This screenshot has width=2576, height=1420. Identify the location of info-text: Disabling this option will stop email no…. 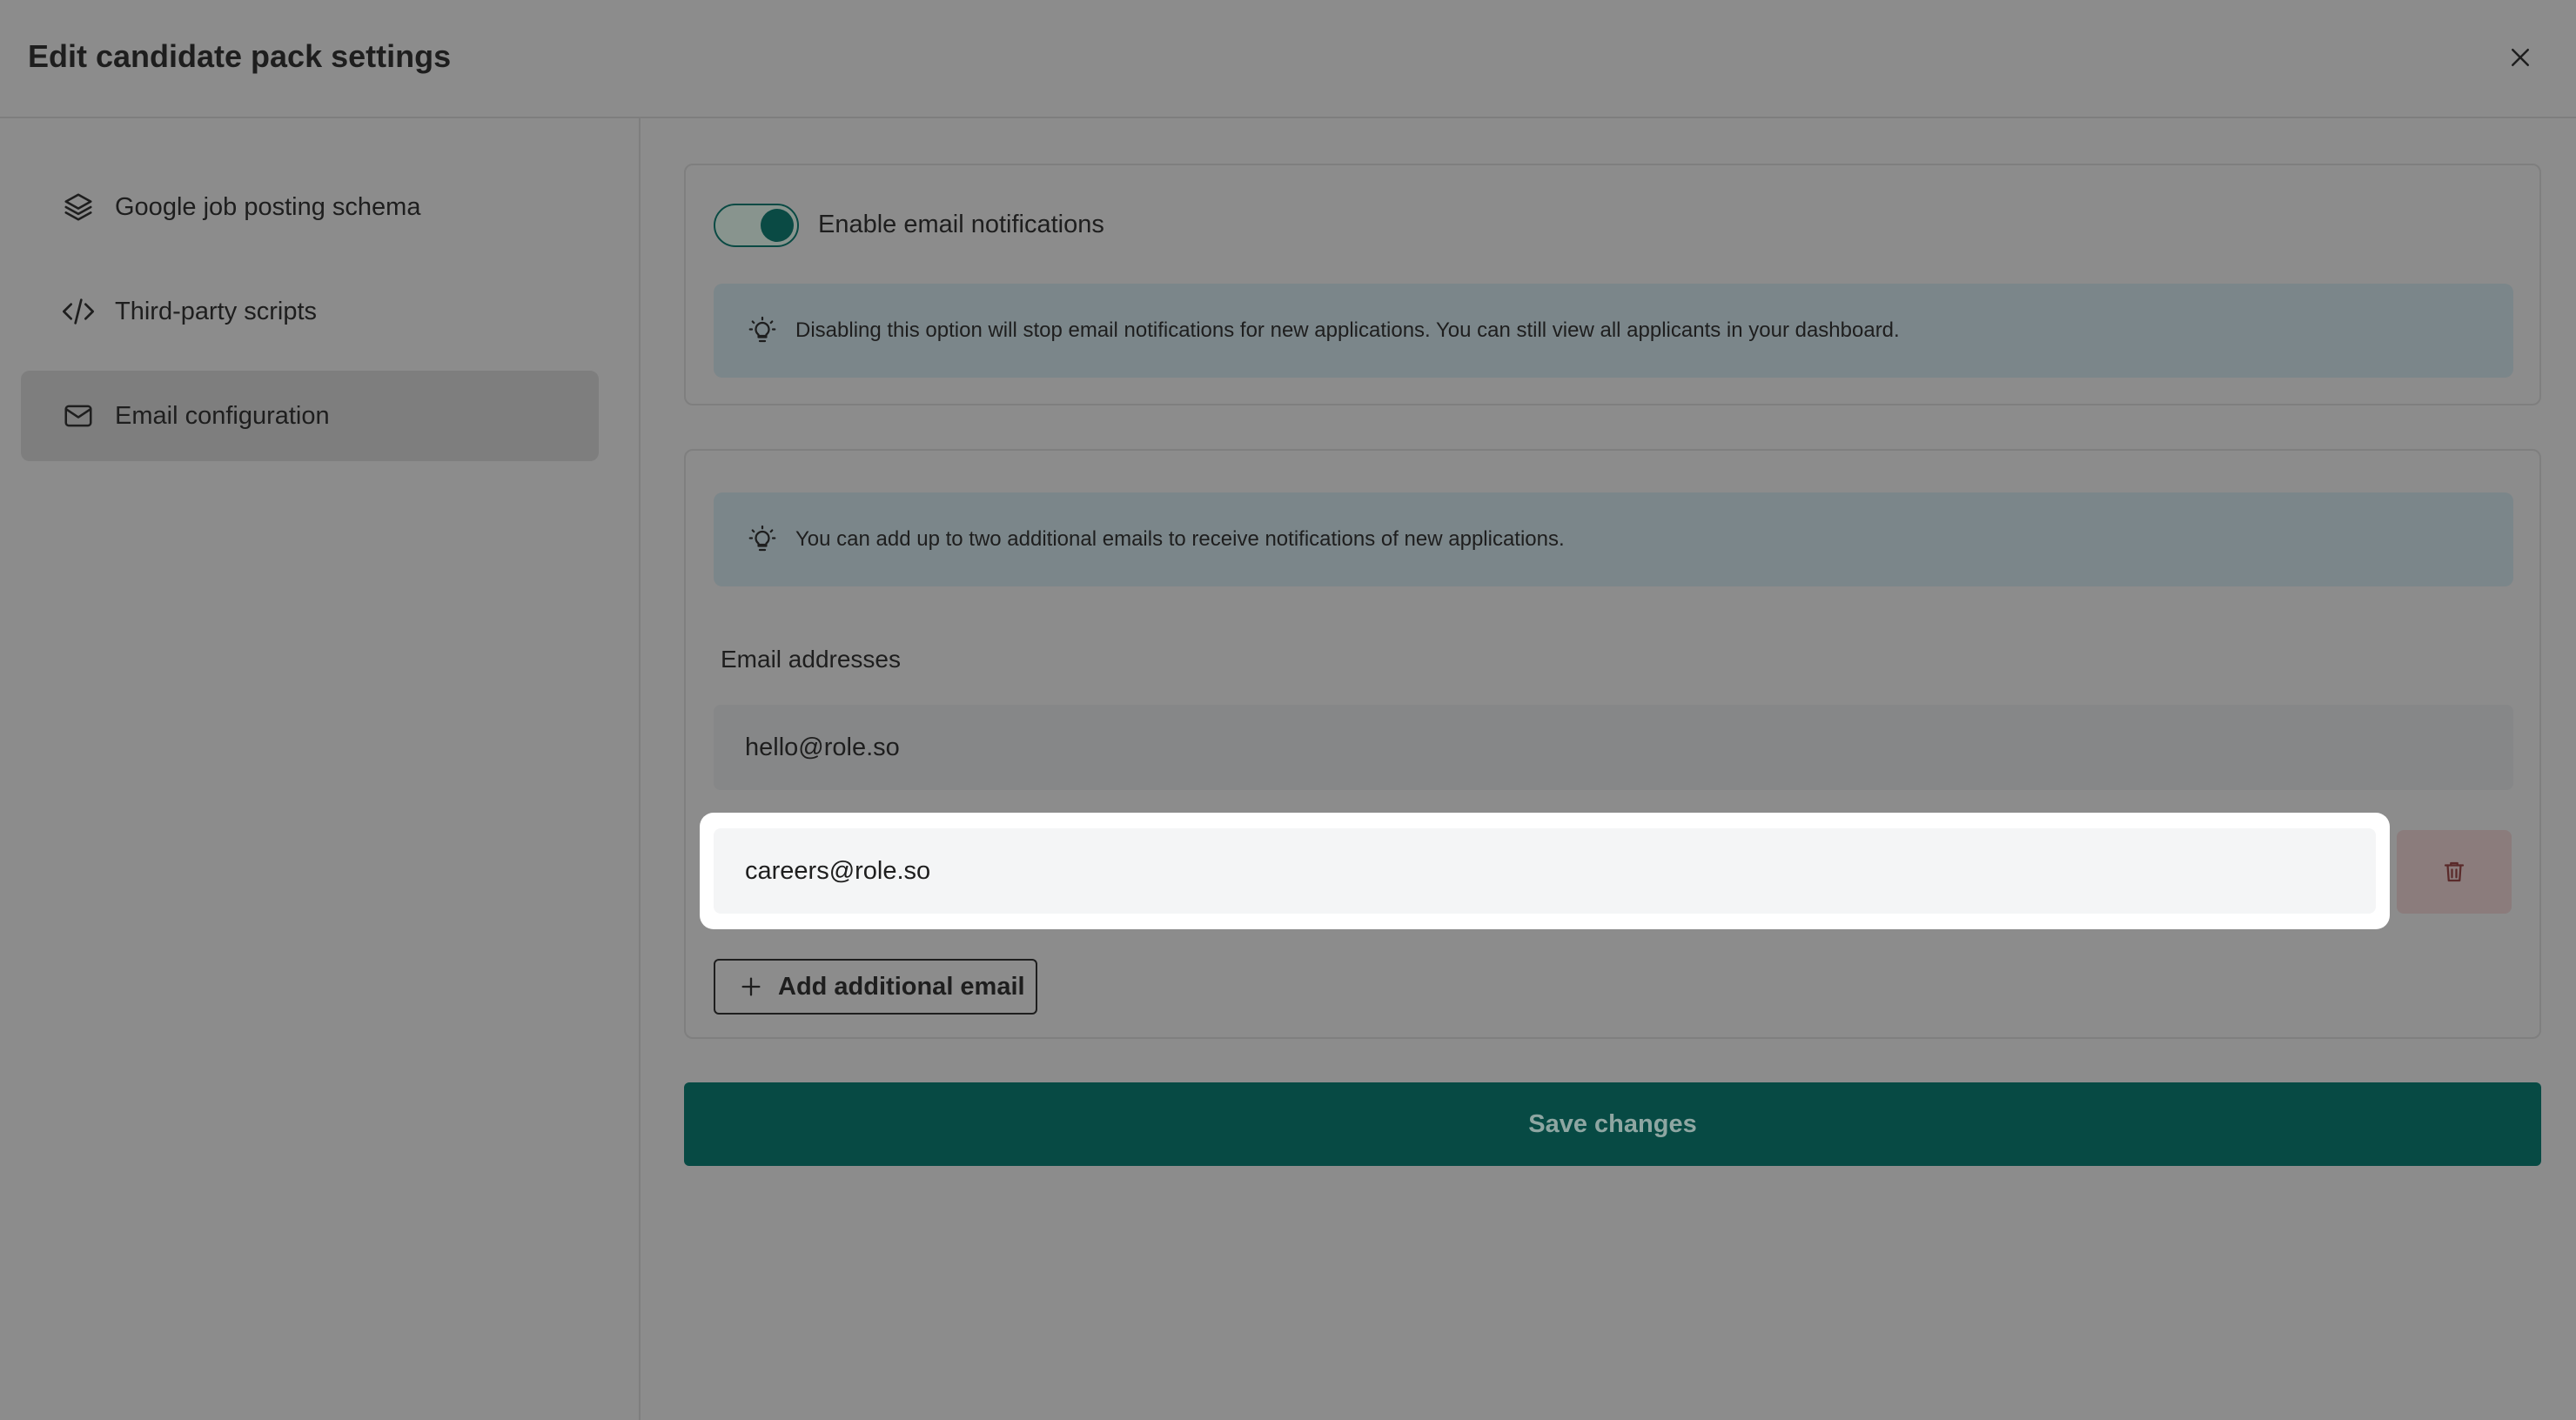
(1348, 330).